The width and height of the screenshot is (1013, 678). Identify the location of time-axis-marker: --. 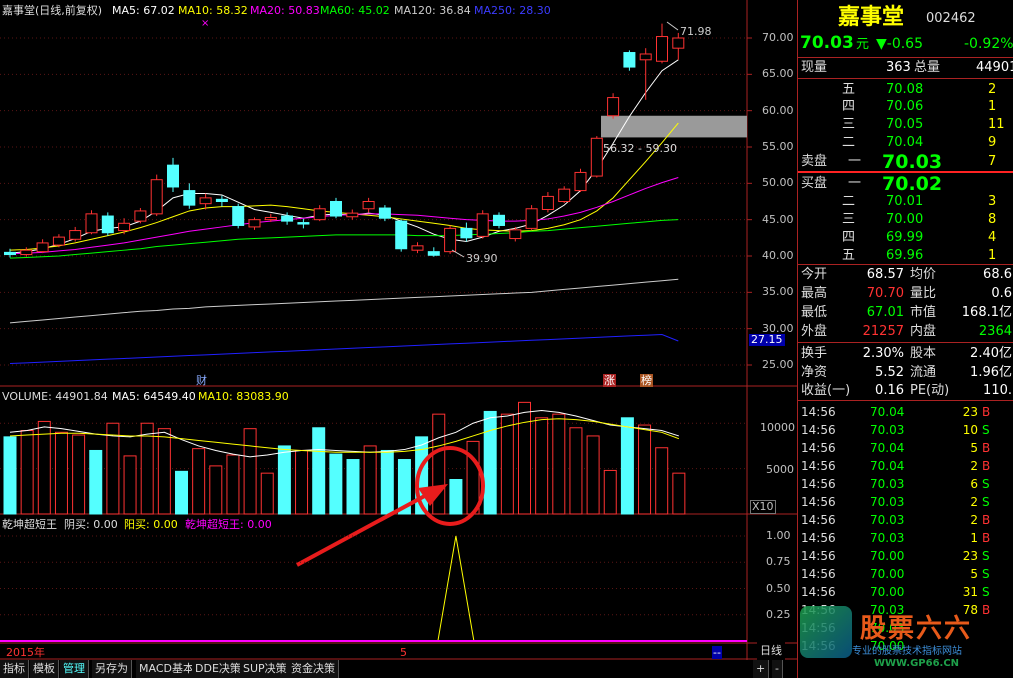
(717, 652).